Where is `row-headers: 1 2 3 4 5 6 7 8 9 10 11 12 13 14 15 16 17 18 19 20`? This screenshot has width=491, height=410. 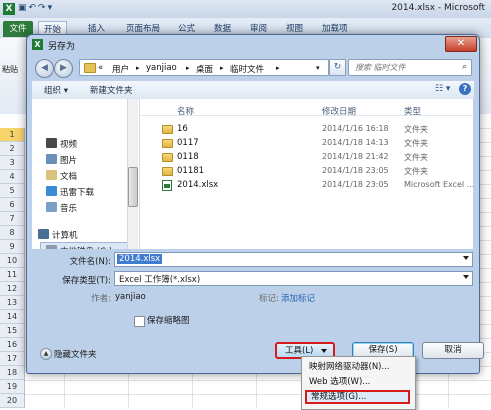 row-headers: 1 2 3 4 5 6 7 8 9 10 11 12 13 14 15 16 17 18 19 20 is located at coordinates (12, 268).